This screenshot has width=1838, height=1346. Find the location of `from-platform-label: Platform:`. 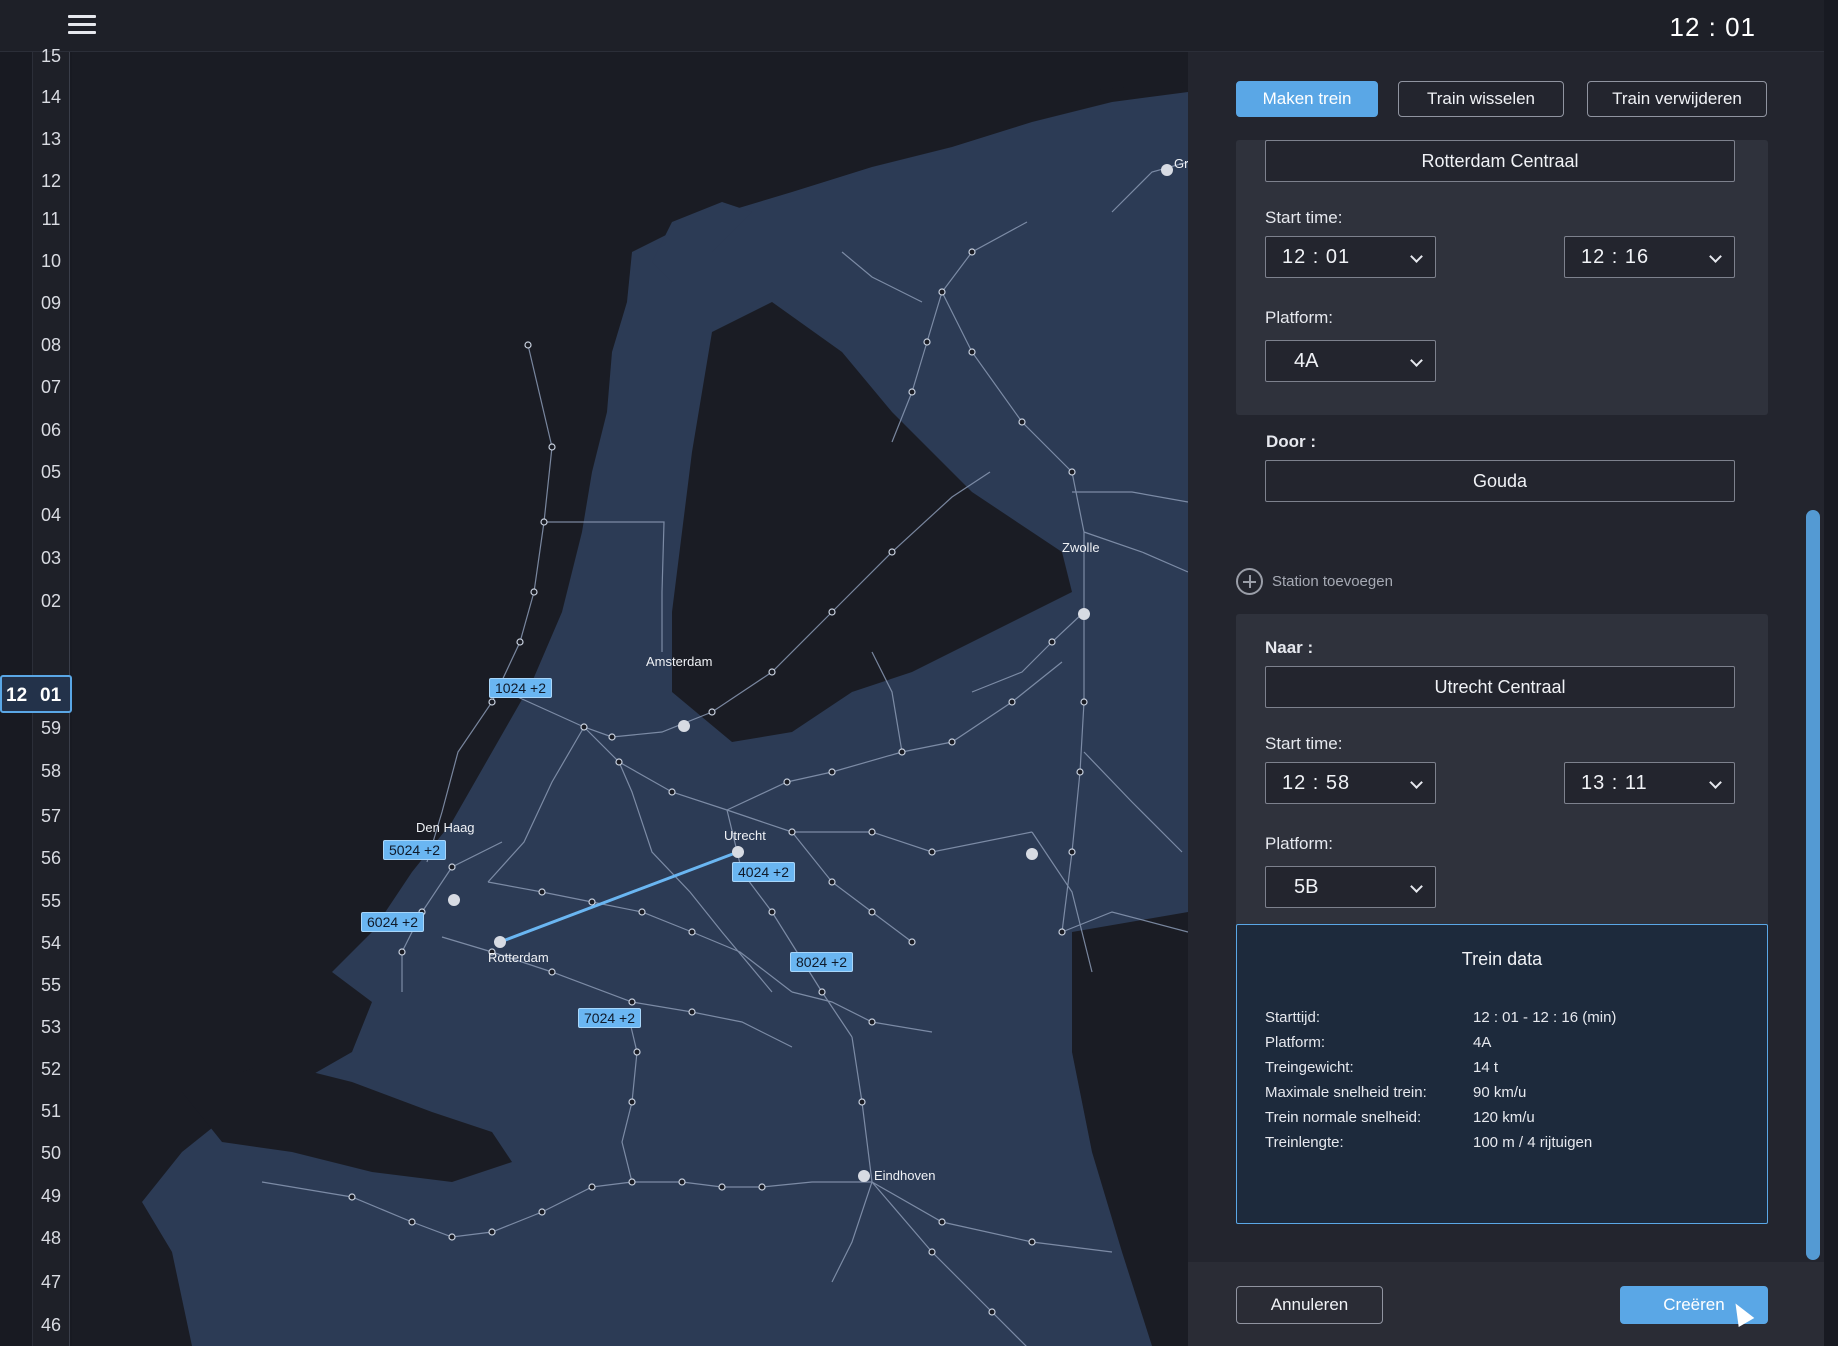

from-platform-label: Platform: is located at coordinates (1299, 317).